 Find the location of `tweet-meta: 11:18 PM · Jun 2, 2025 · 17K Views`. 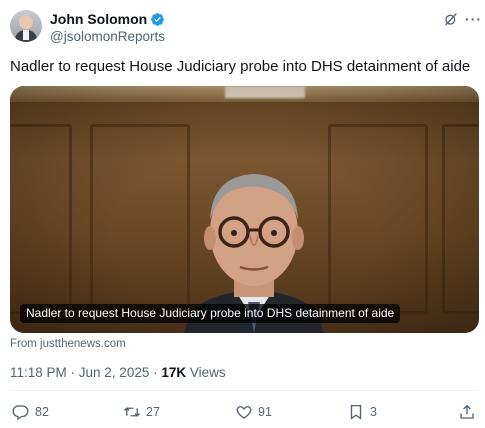

tweet-meta: 11:18 PM · Jun 2, 2025 · 17K Views is located at coordinates (118, 372).